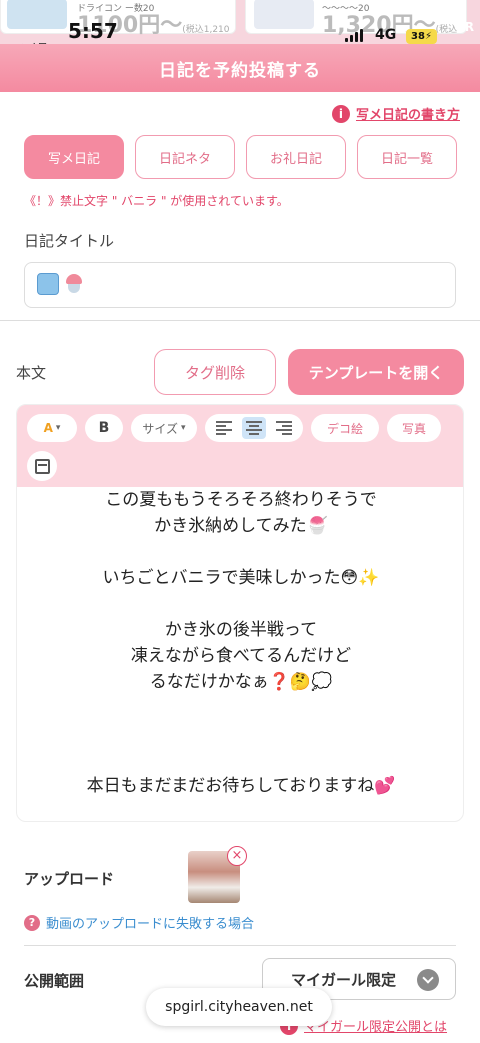 Image resolution: width=480 pixels, height=1043 pixels. Describe the element at coordinates (240, 71) in the screenshot. I see `page-title: 日記を予約投稿する` at that location.